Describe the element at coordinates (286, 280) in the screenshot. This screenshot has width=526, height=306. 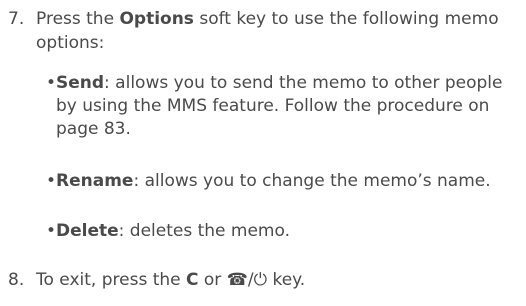
I see `step-text-after: key.` at that location.